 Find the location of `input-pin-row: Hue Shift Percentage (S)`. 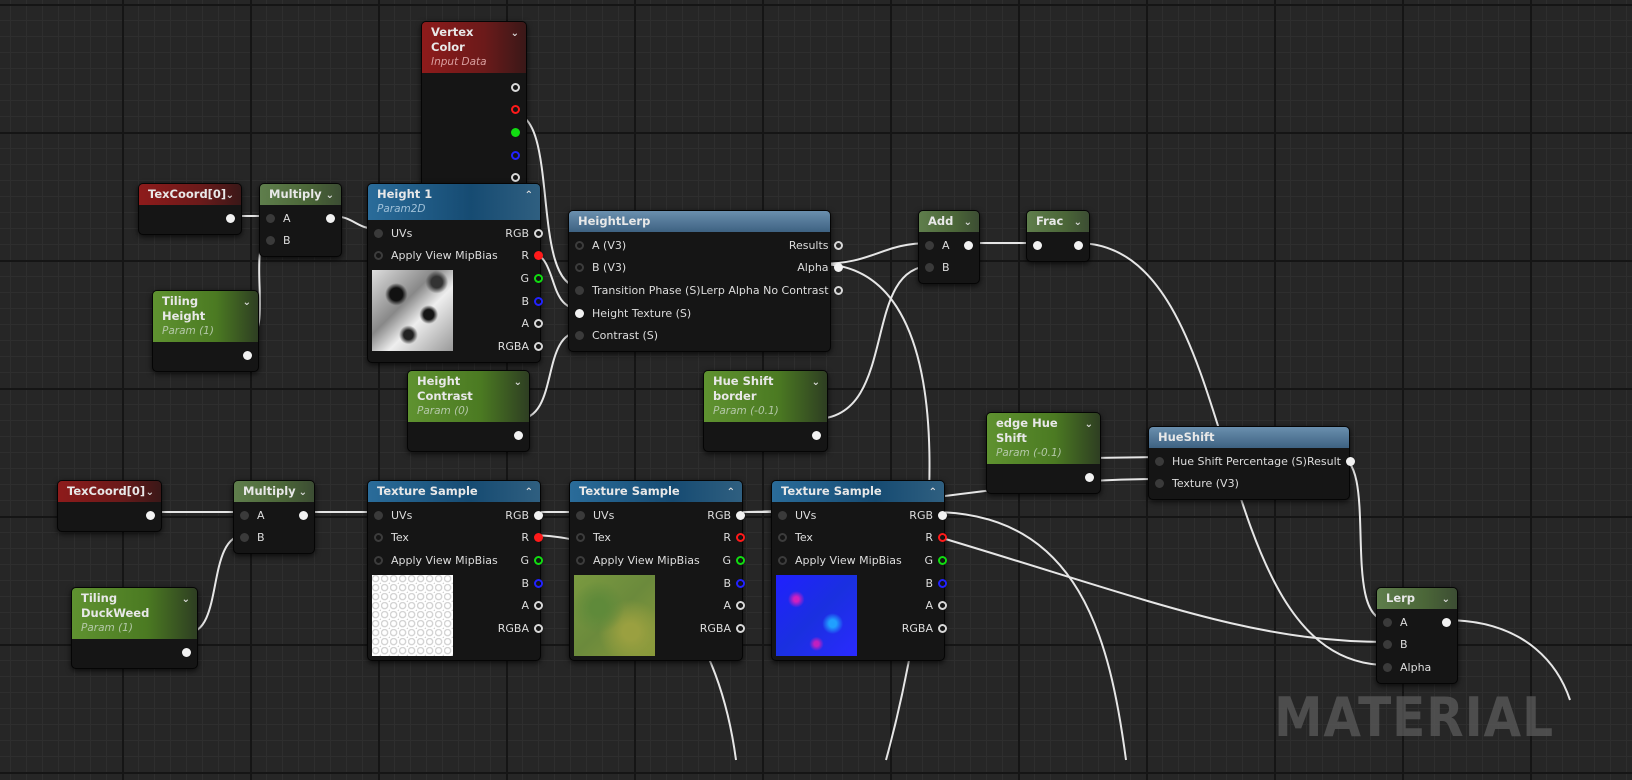

input-pin-row: Hue Shift Percentage (S) is located at coordinates (1228, 461).